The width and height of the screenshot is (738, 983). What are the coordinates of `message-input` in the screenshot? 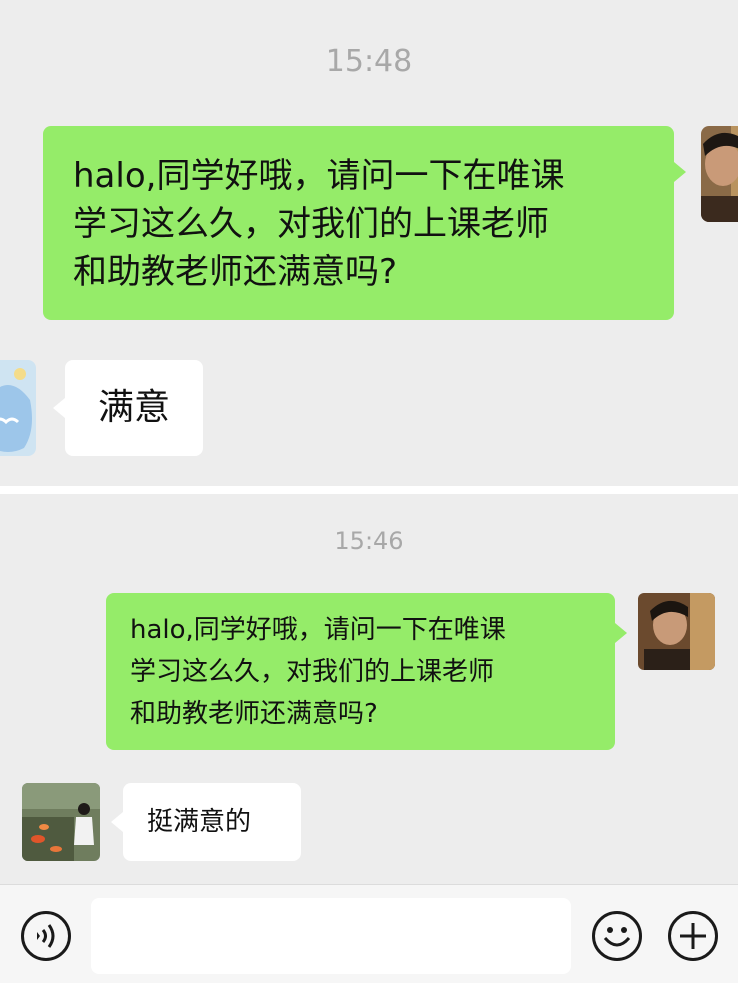 It's located at (331, 936).